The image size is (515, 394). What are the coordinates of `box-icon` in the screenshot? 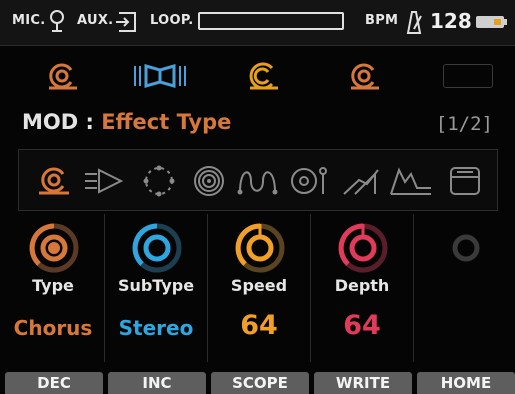 It's located at (465, 181).